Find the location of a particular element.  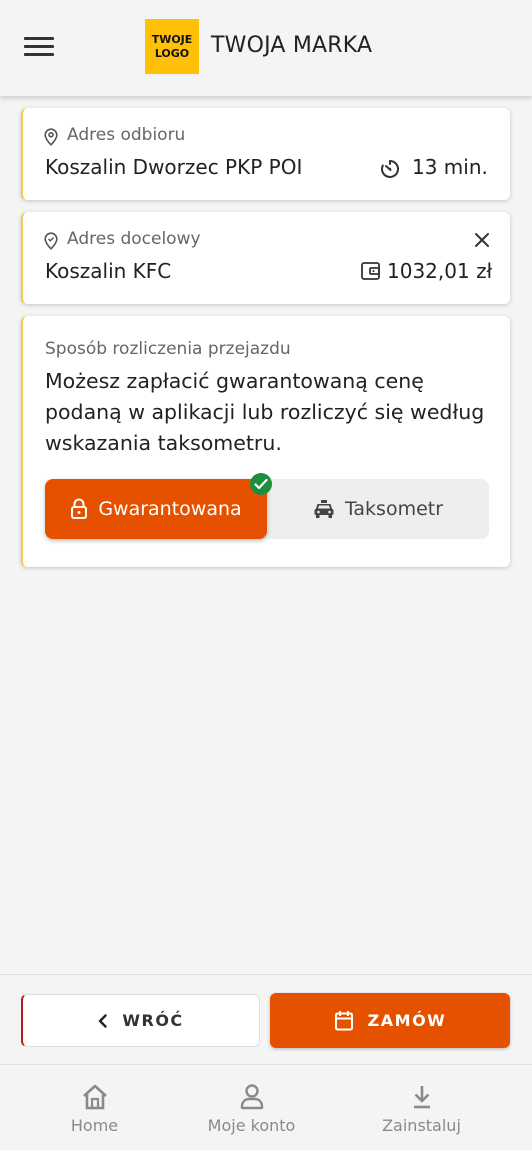

nav-item-home: Home is located at coordinates (94, 1107).